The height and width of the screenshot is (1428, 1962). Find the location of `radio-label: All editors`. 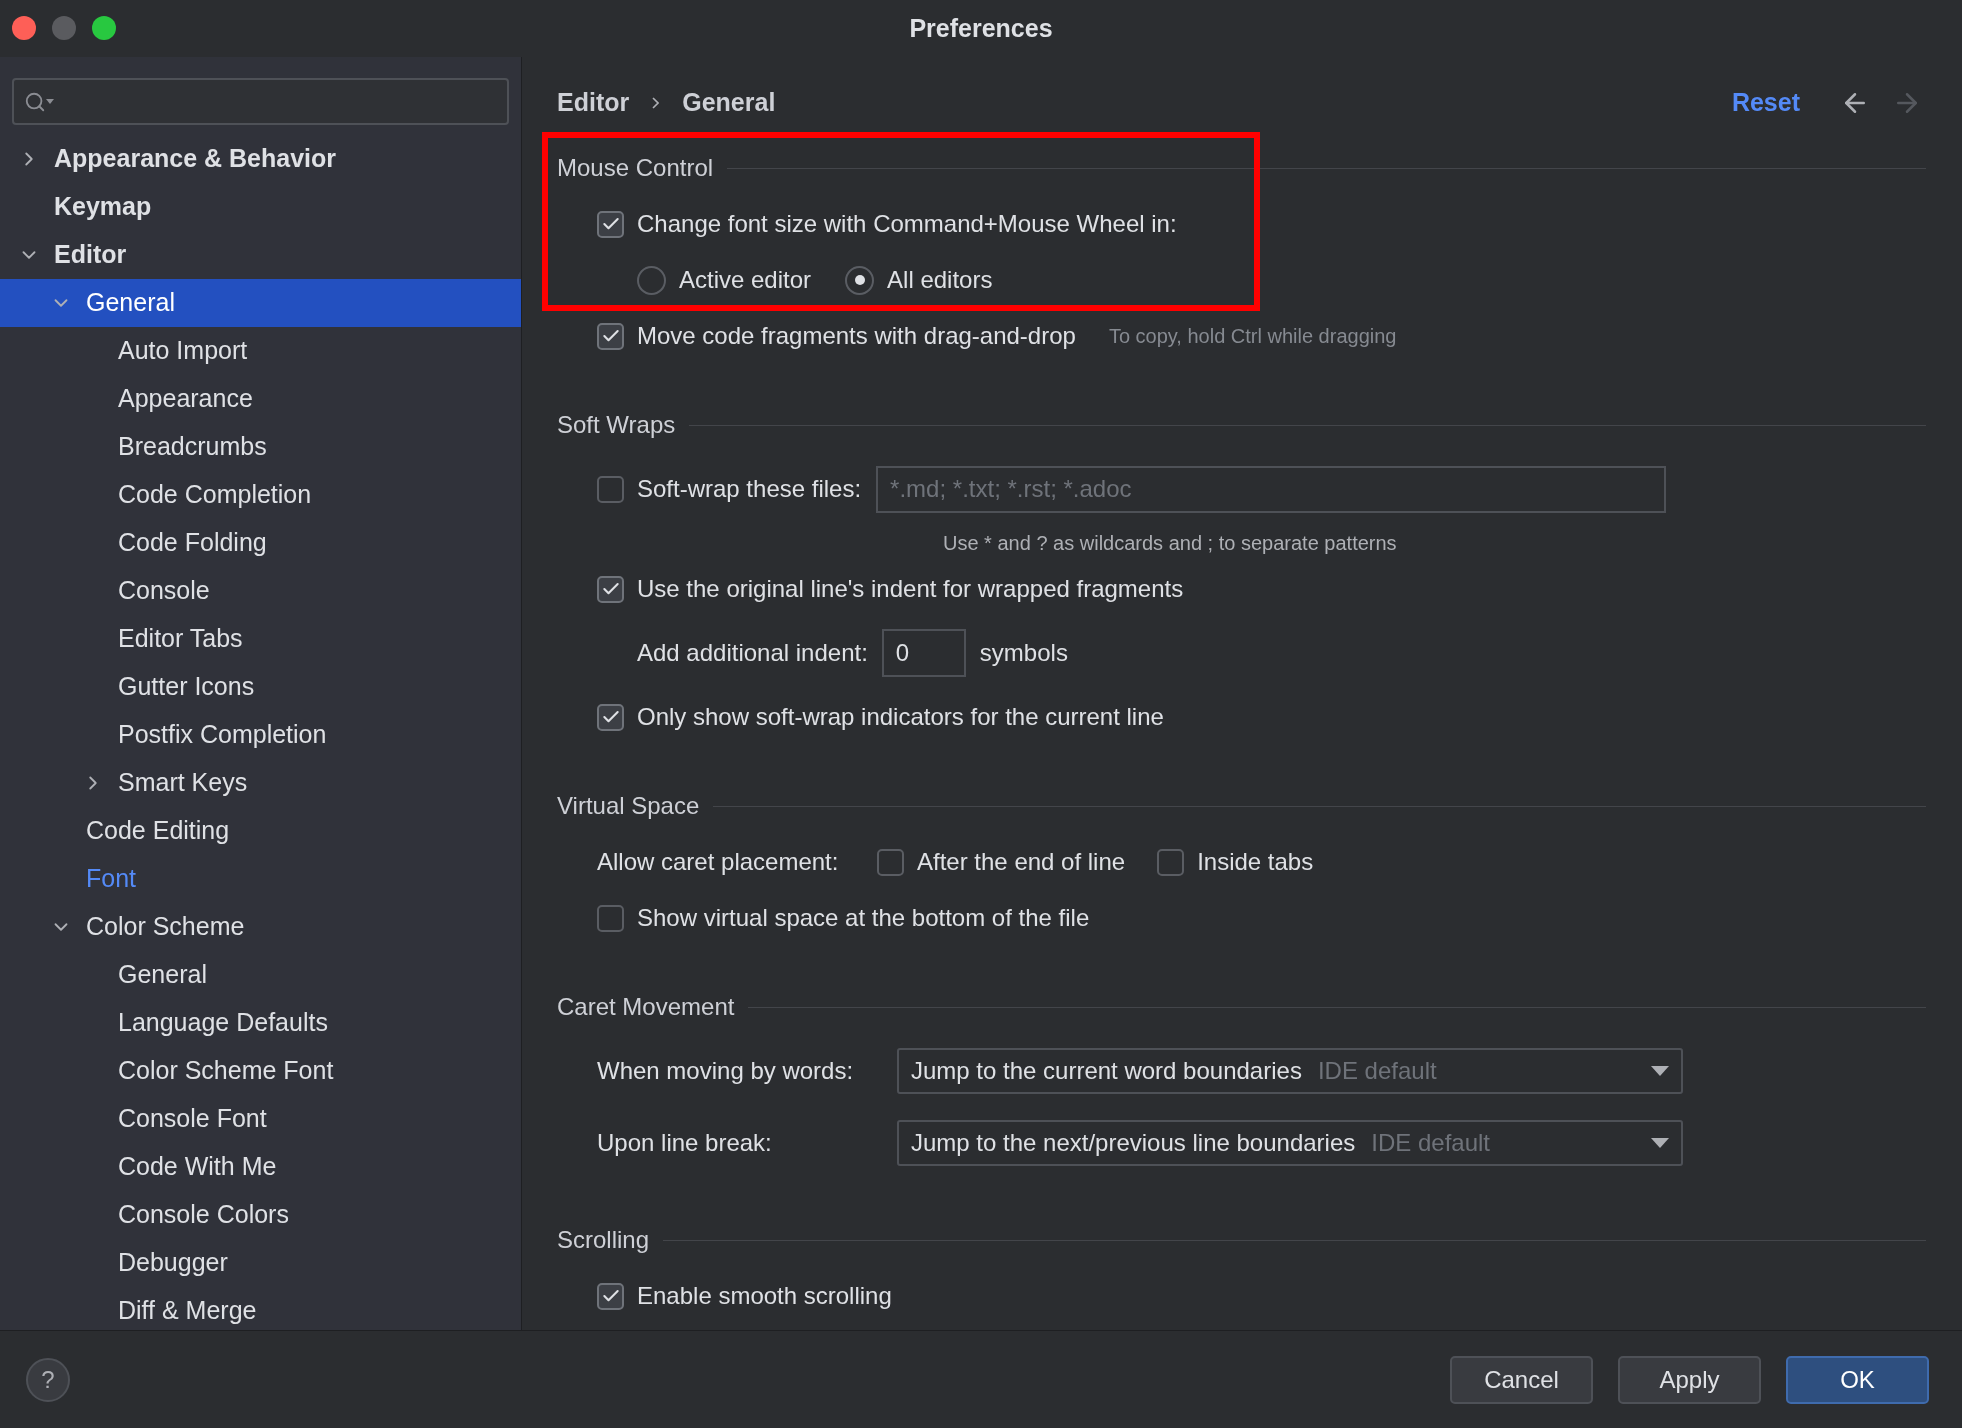

radio-label: All editors is located at coordinates (940, 280).